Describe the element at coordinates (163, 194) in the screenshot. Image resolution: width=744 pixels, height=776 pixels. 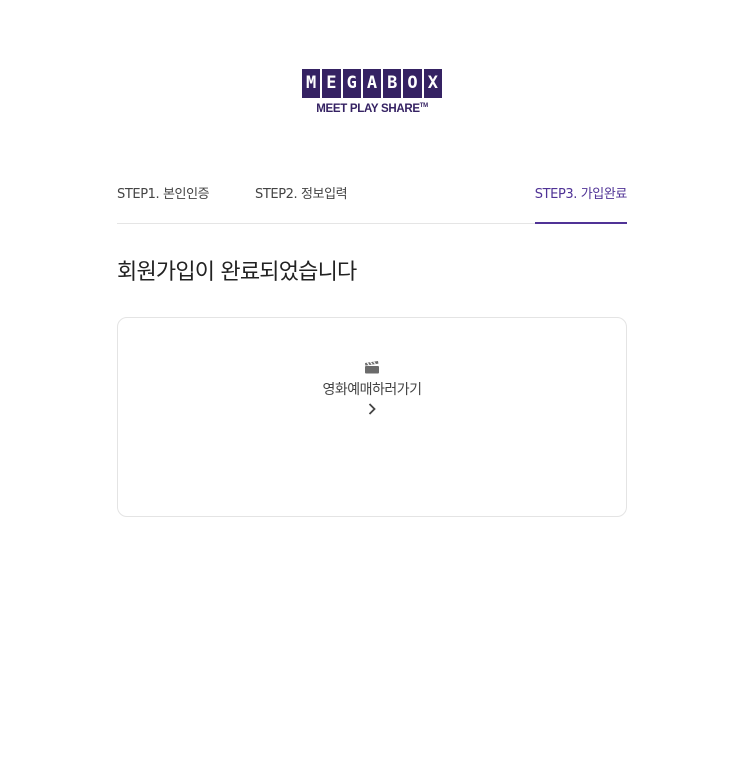
I see `step-identity-verification: STEP1. 본인인증` at that location.